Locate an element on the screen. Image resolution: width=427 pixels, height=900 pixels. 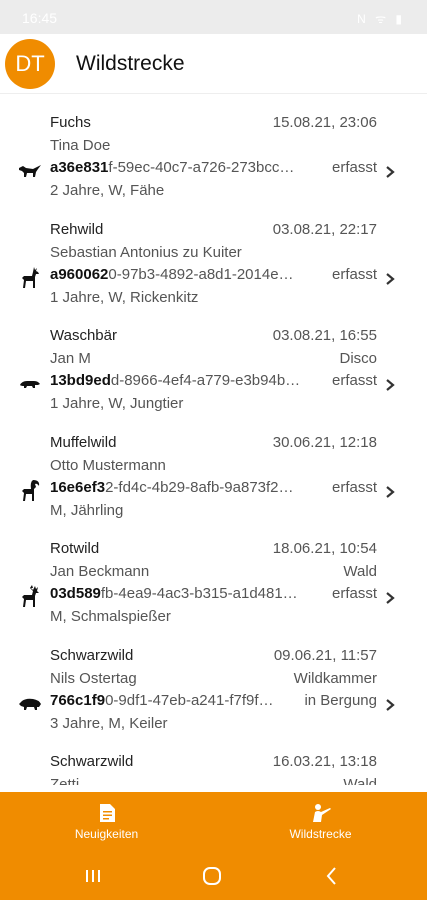
hunter-icon is located at coordinates (321, 813).